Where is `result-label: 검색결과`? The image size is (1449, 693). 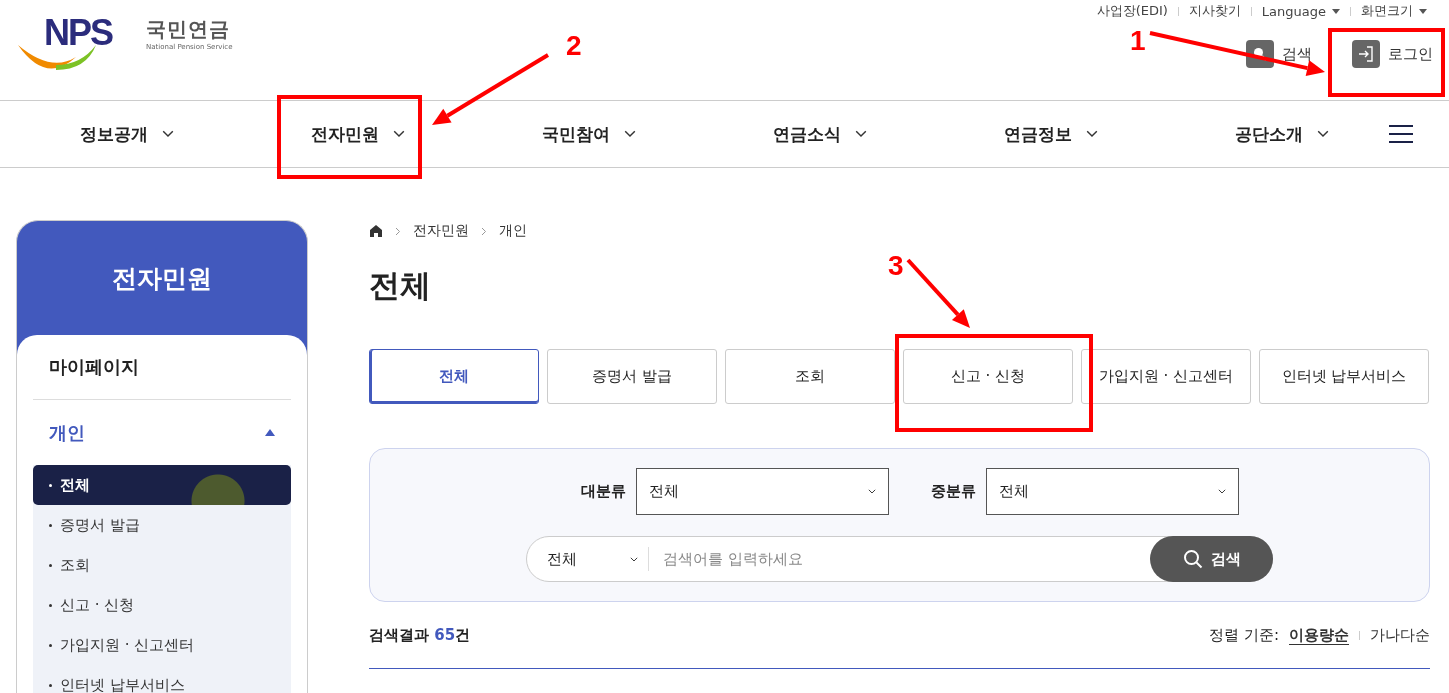
result-label: 검색결과 is located at coordinates (399, 635).